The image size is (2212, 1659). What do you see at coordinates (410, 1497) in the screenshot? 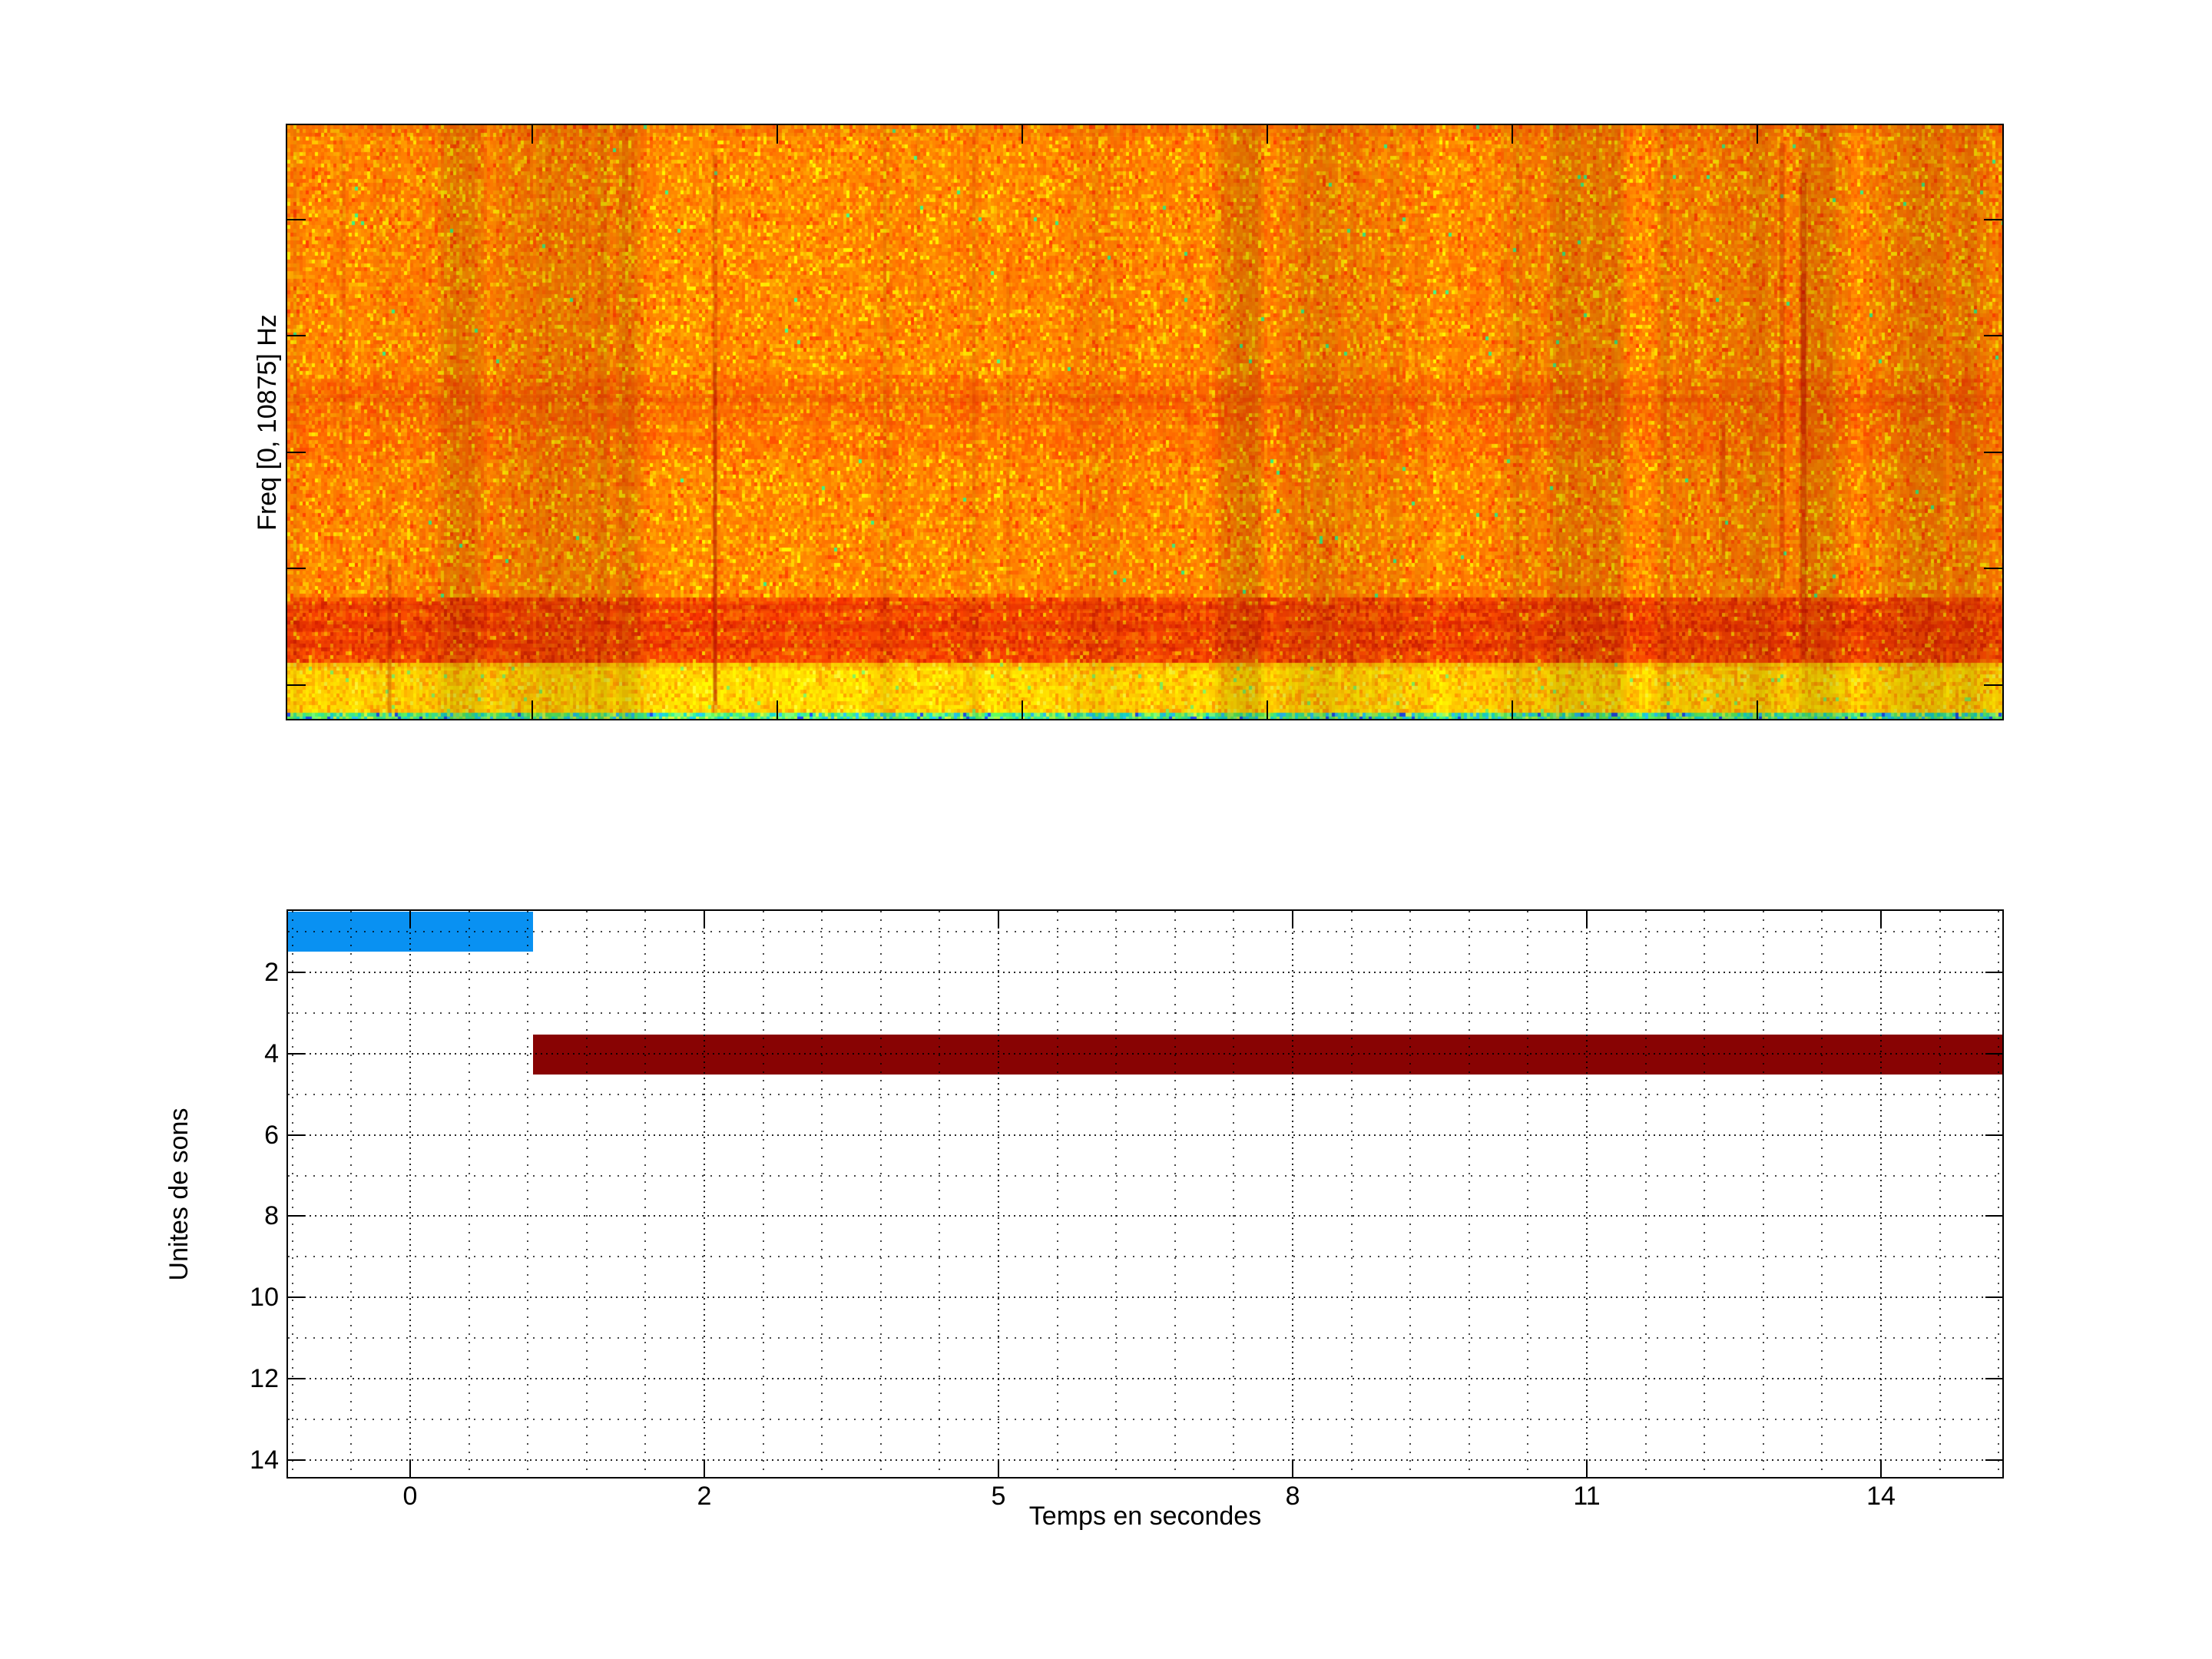
I see `x-tick-label: 0` at bounding box center [410, 1497].